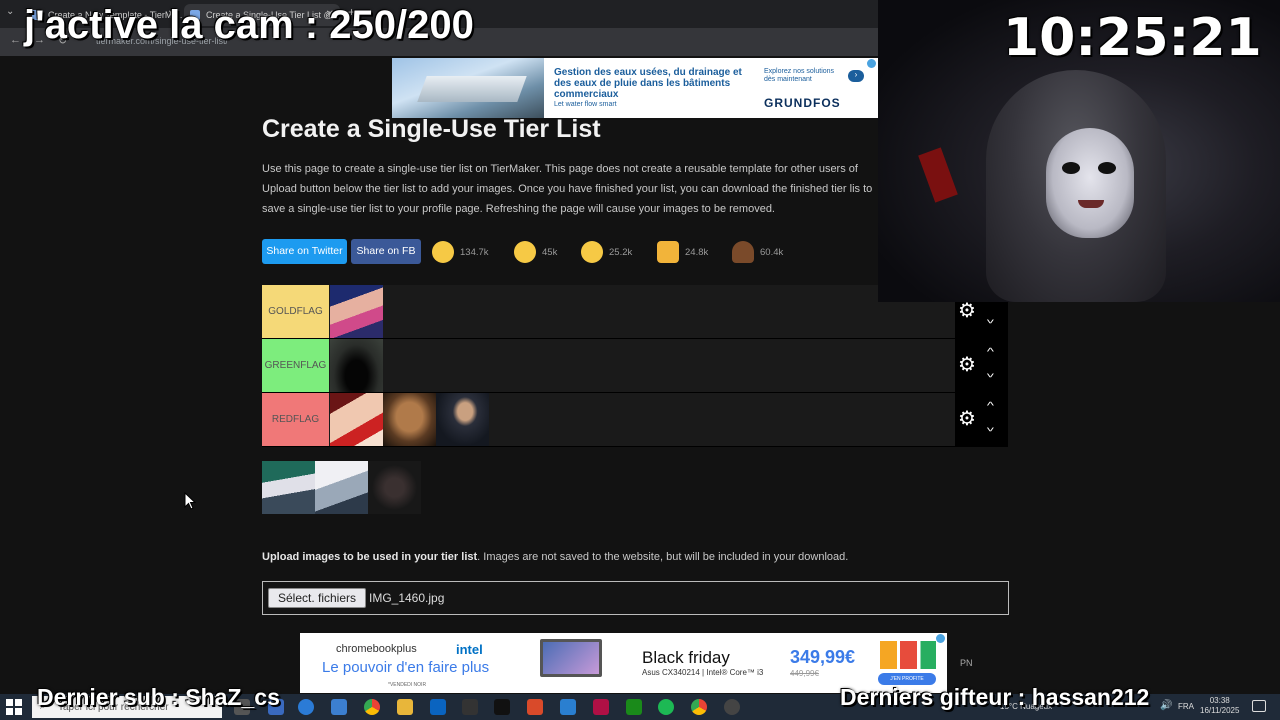 This screenshot has height=720, width=1280. I want to click on share-twitter-button: Share on Twitter, so click(304, 251).